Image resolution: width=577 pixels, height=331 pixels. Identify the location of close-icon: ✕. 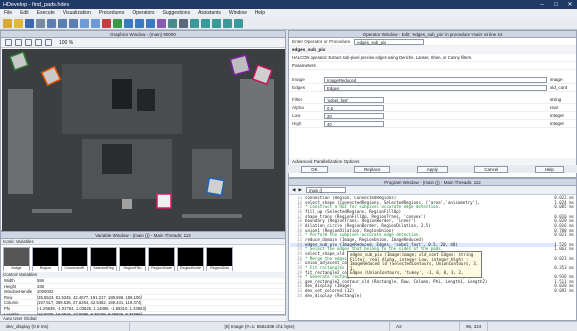
(570, 4).